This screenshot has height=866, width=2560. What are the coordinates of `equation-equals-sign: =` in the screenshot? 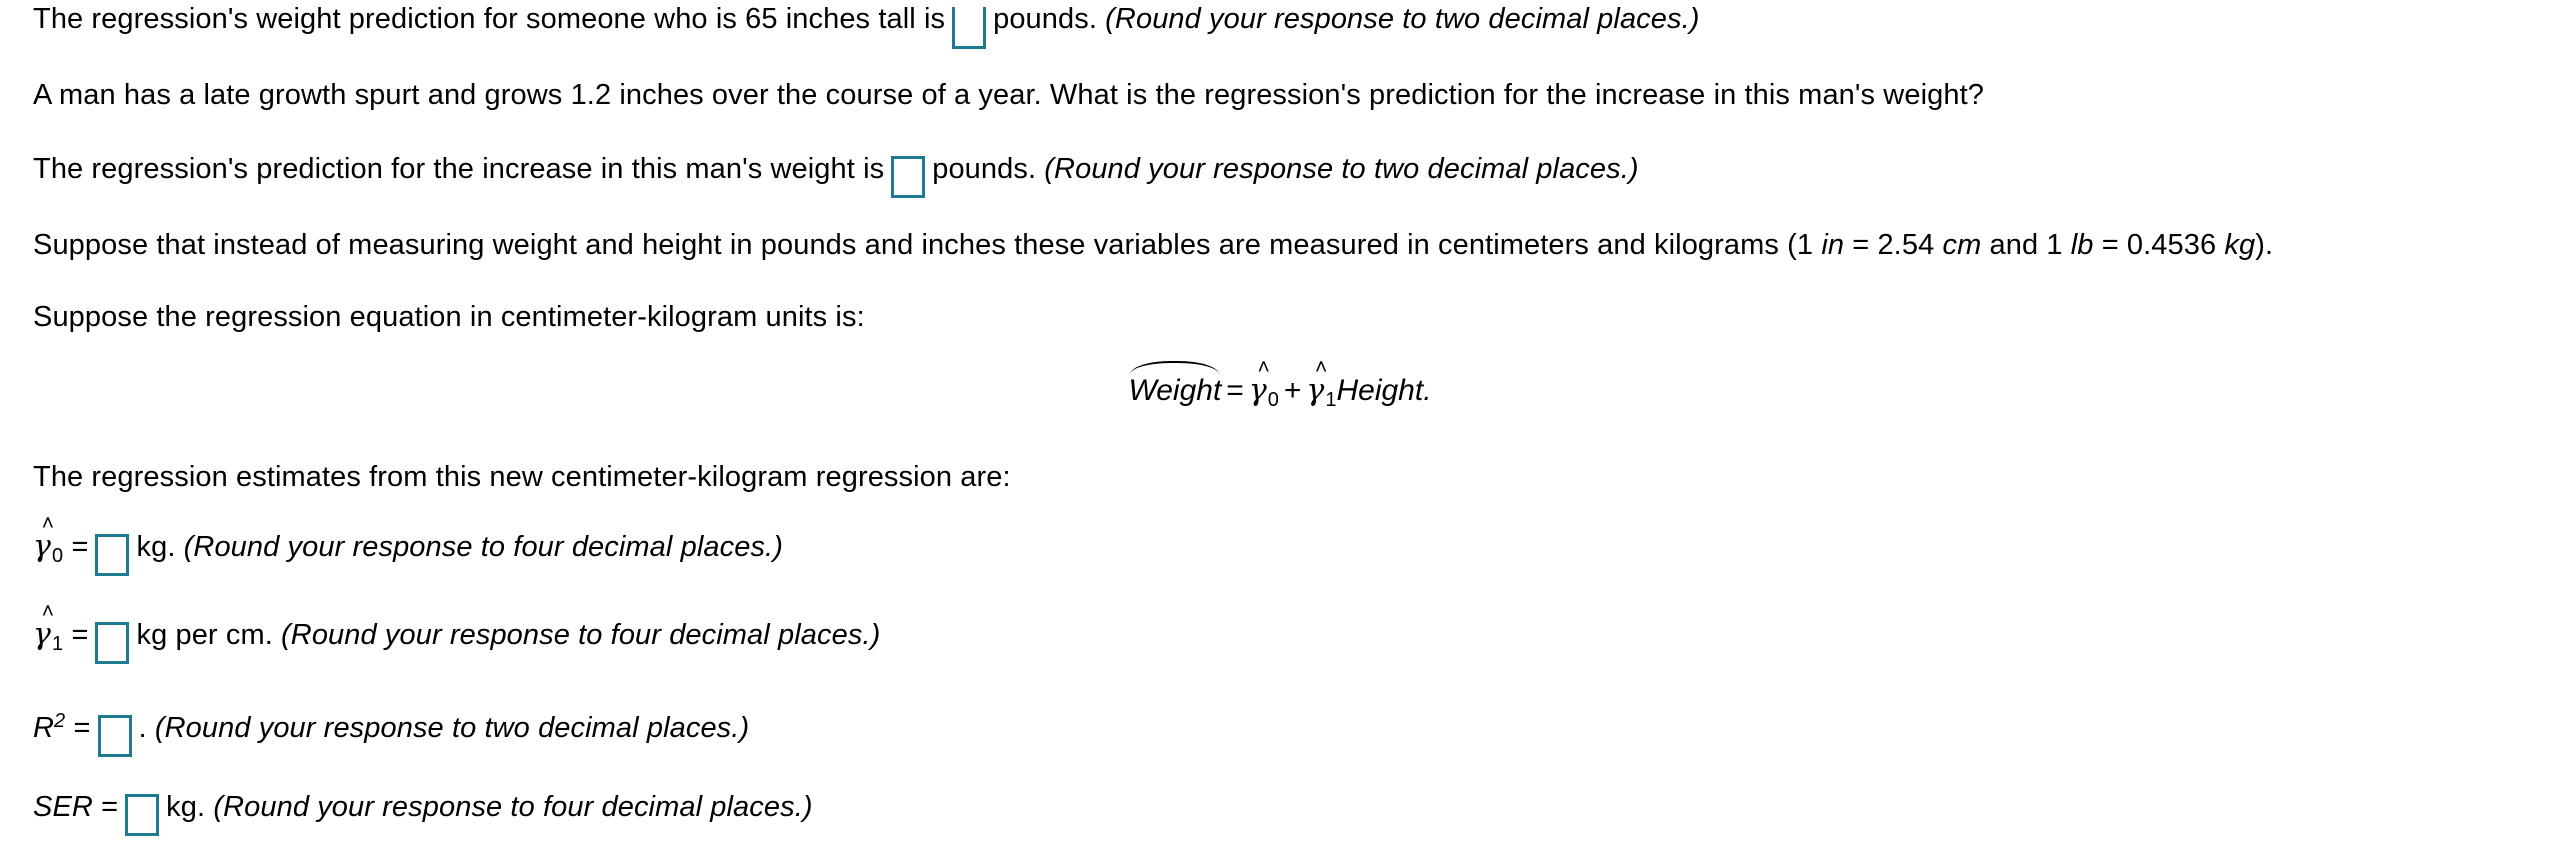 It's located at (1235, 390).